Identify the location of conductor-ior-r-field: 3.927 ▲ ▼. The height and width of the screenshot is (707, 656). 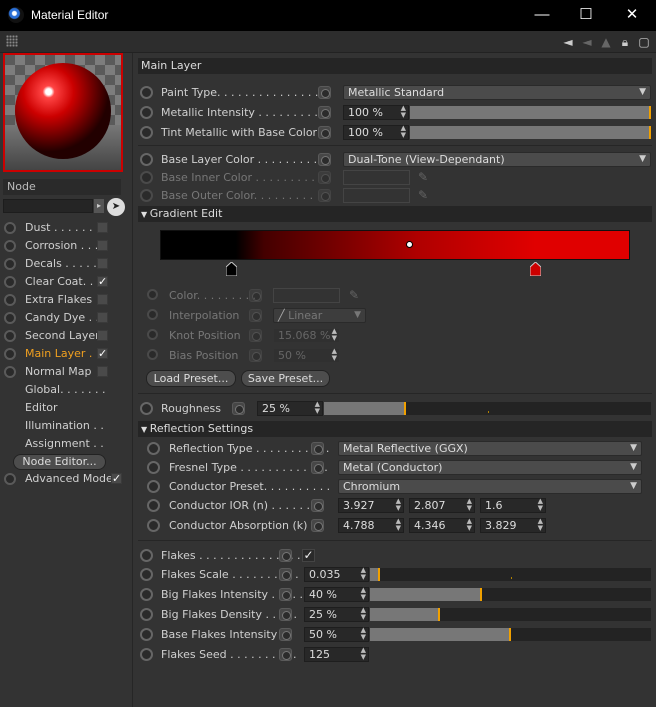
(371, 505).